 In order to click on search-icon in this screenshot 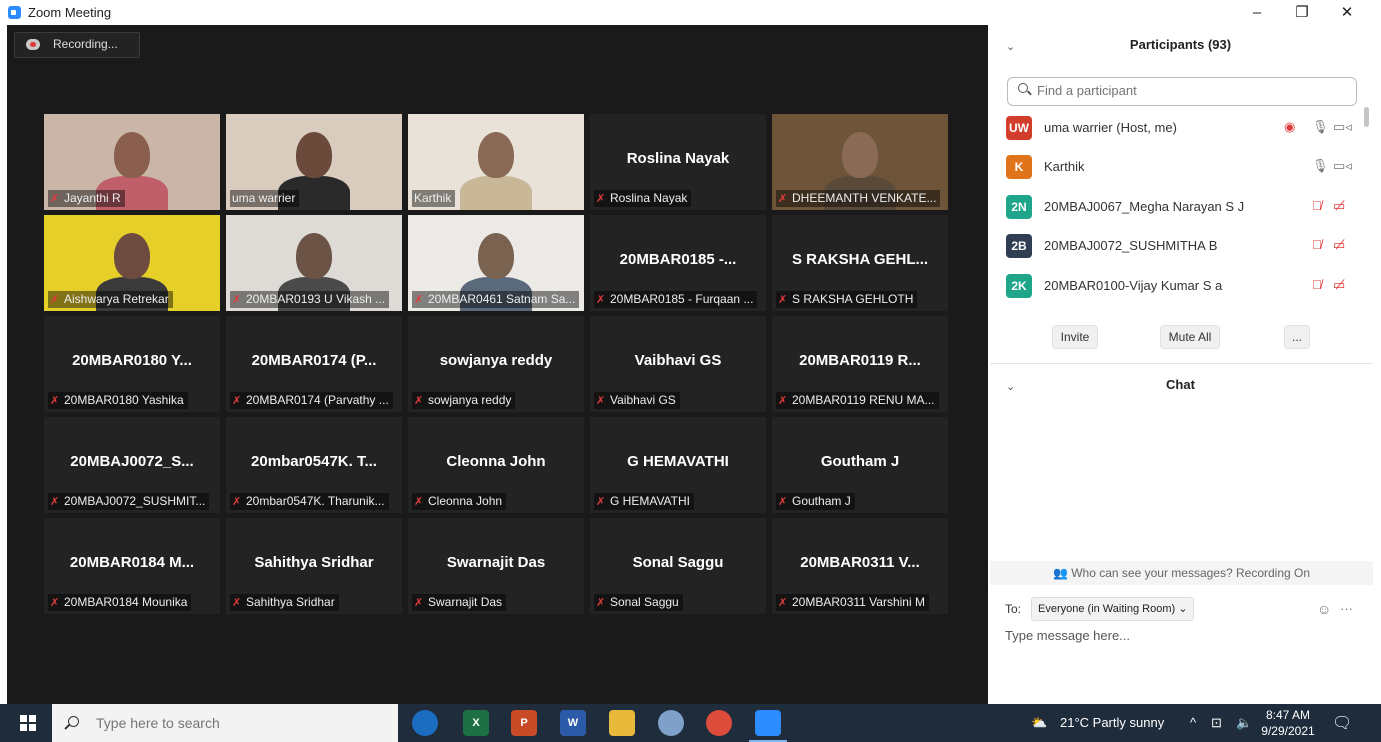, I will do `click(1023, 88)`.